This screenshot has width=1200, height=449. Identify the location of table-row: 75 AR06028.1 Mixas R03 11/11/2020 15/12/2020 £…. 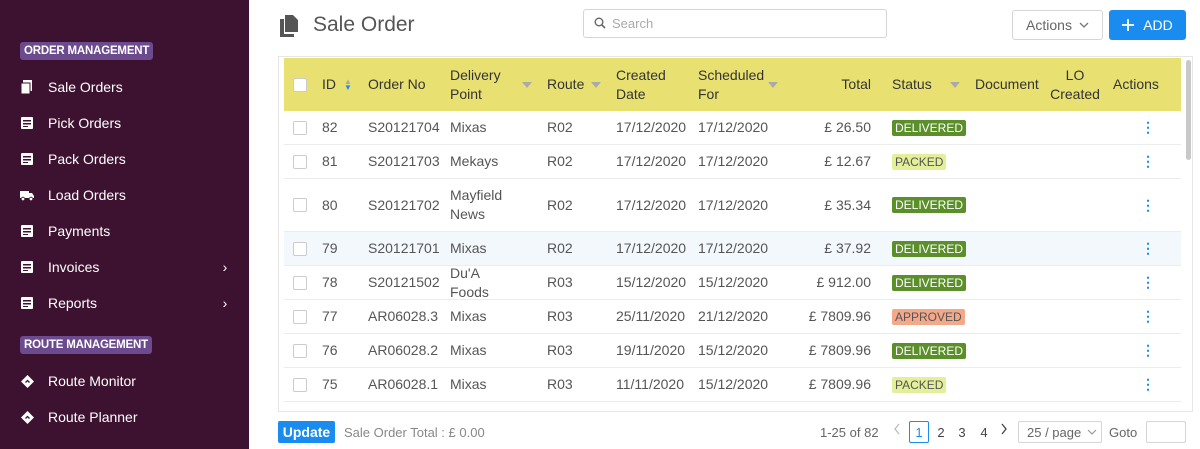
(732, 385).